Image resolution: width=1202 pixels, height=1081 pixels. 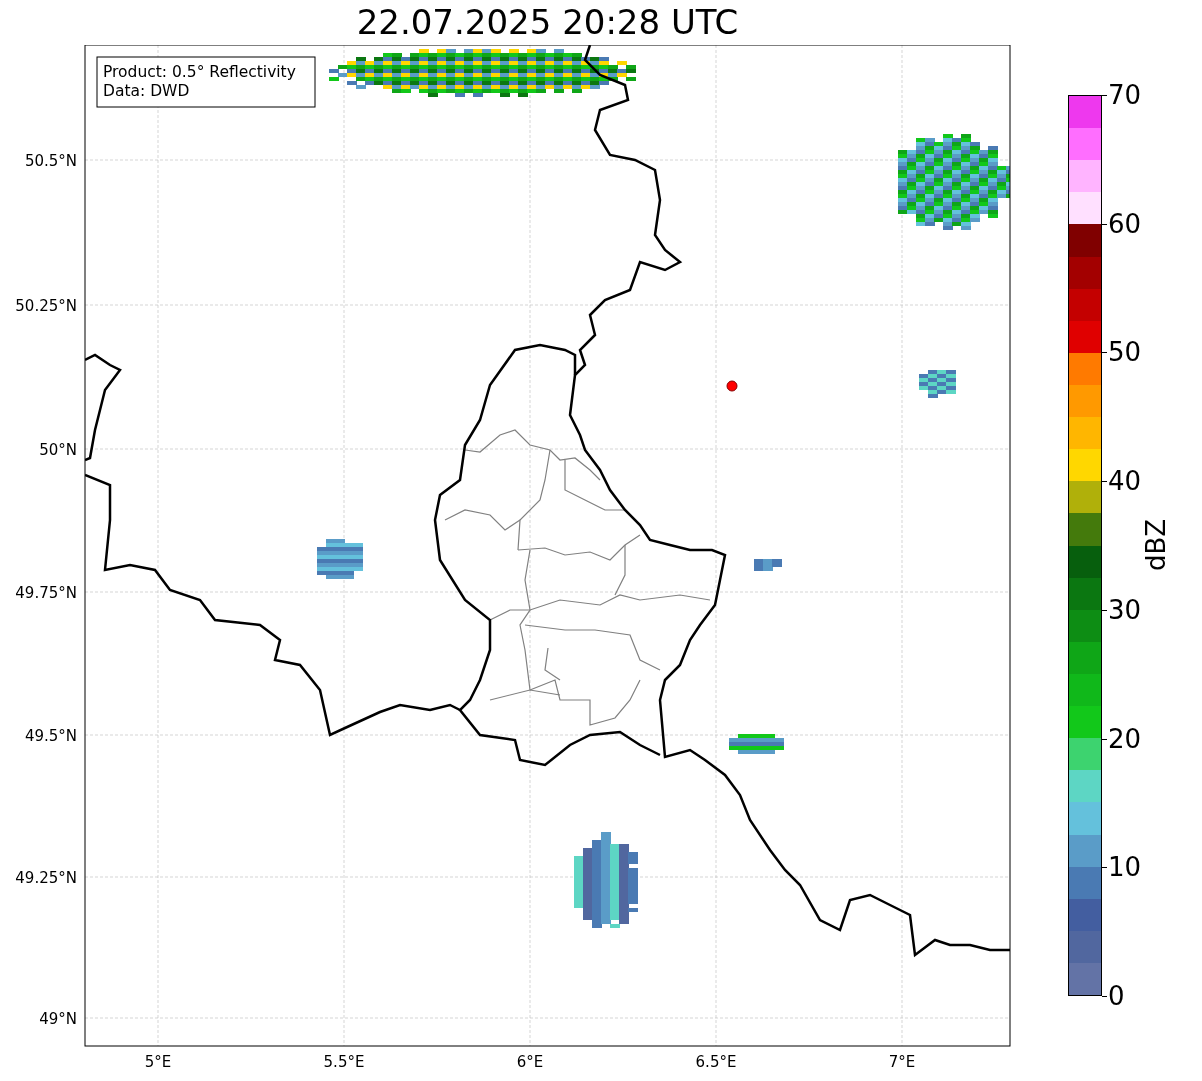 I want to click on scale-tick-label: 60, so click(x=1125, y=223).